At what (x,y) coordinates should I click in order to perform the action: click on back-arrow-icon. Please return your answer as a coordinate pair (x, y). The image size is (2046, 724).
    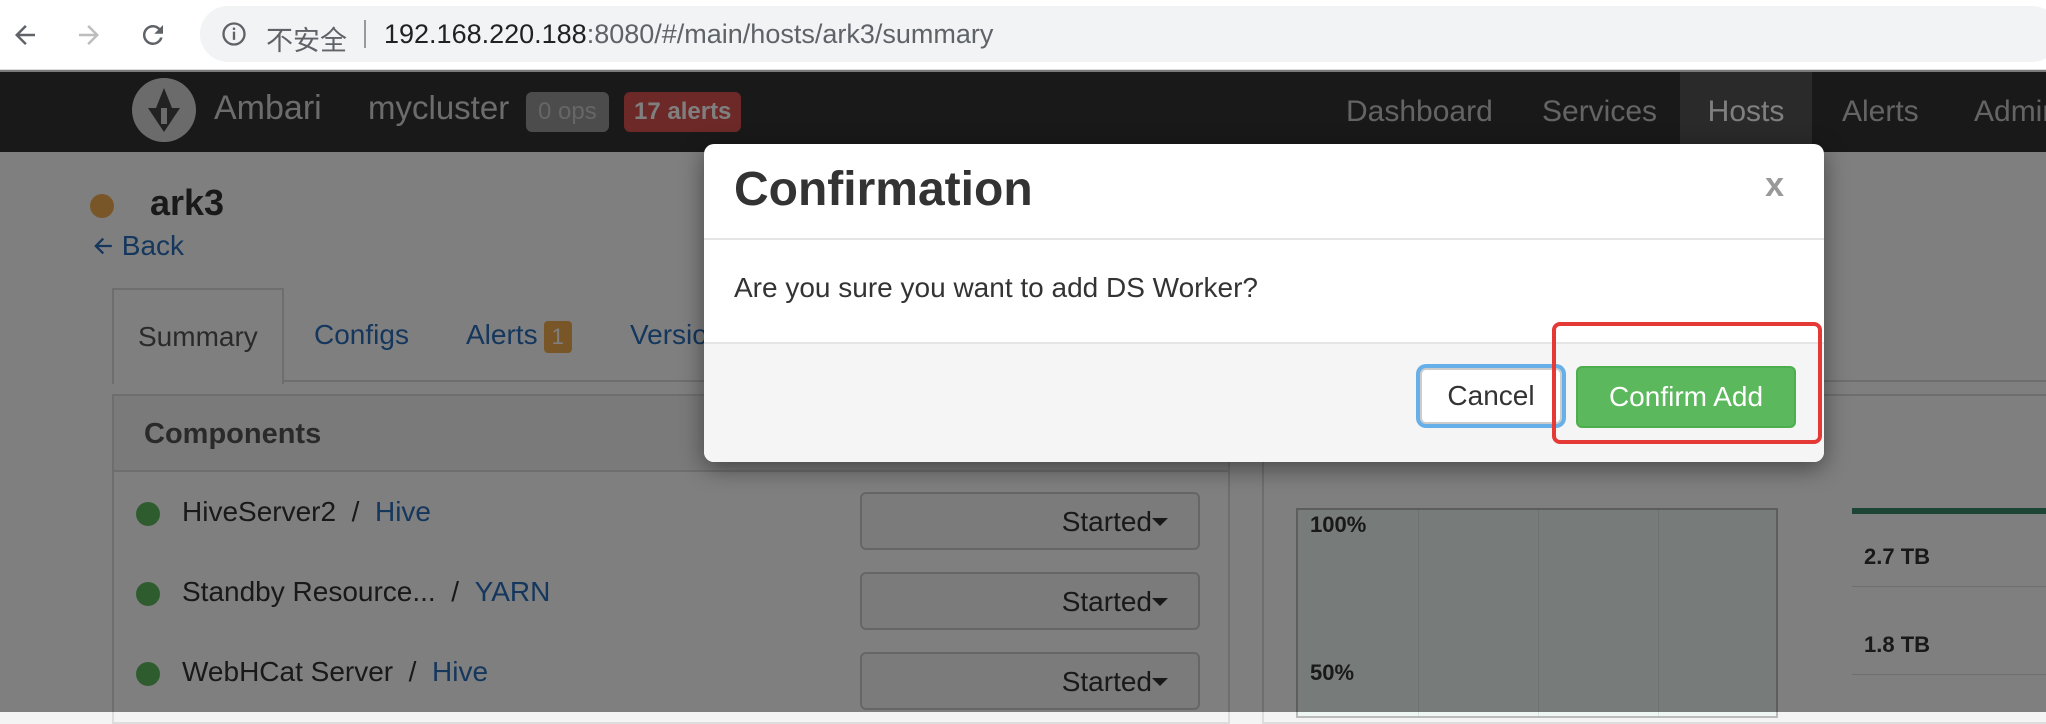
    Looking at the image, I should click on (25, 35).